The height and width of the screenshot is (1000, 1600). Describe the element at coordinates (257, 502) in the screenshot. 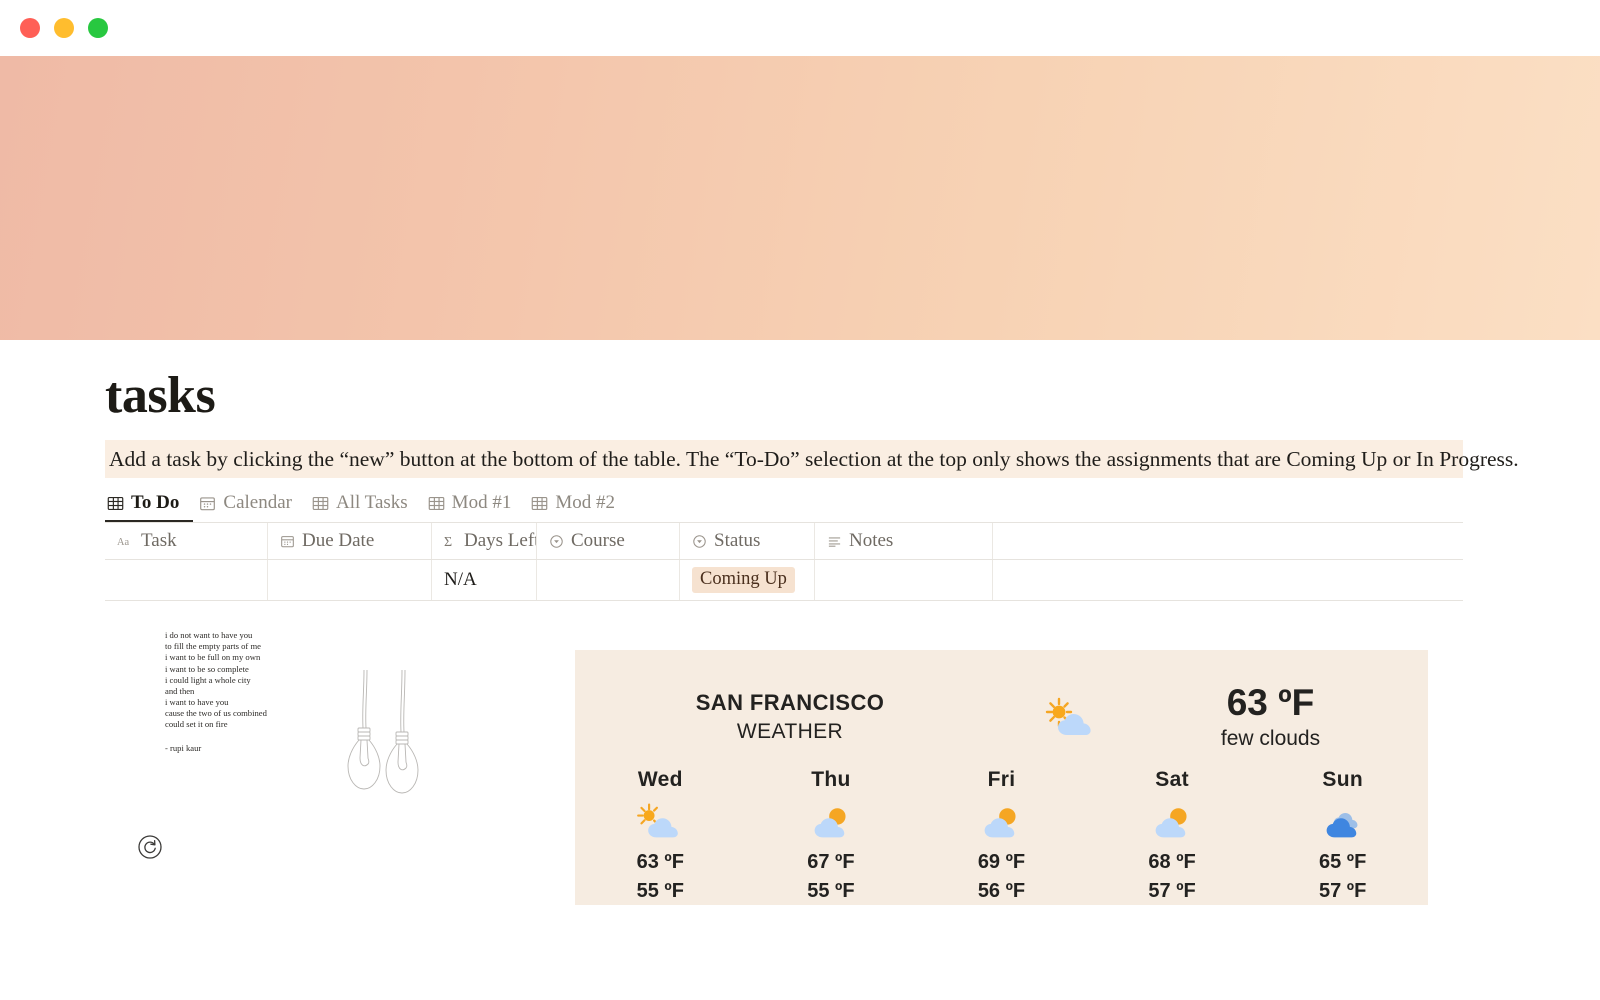

I see `tab-label: Calendar` at that location.